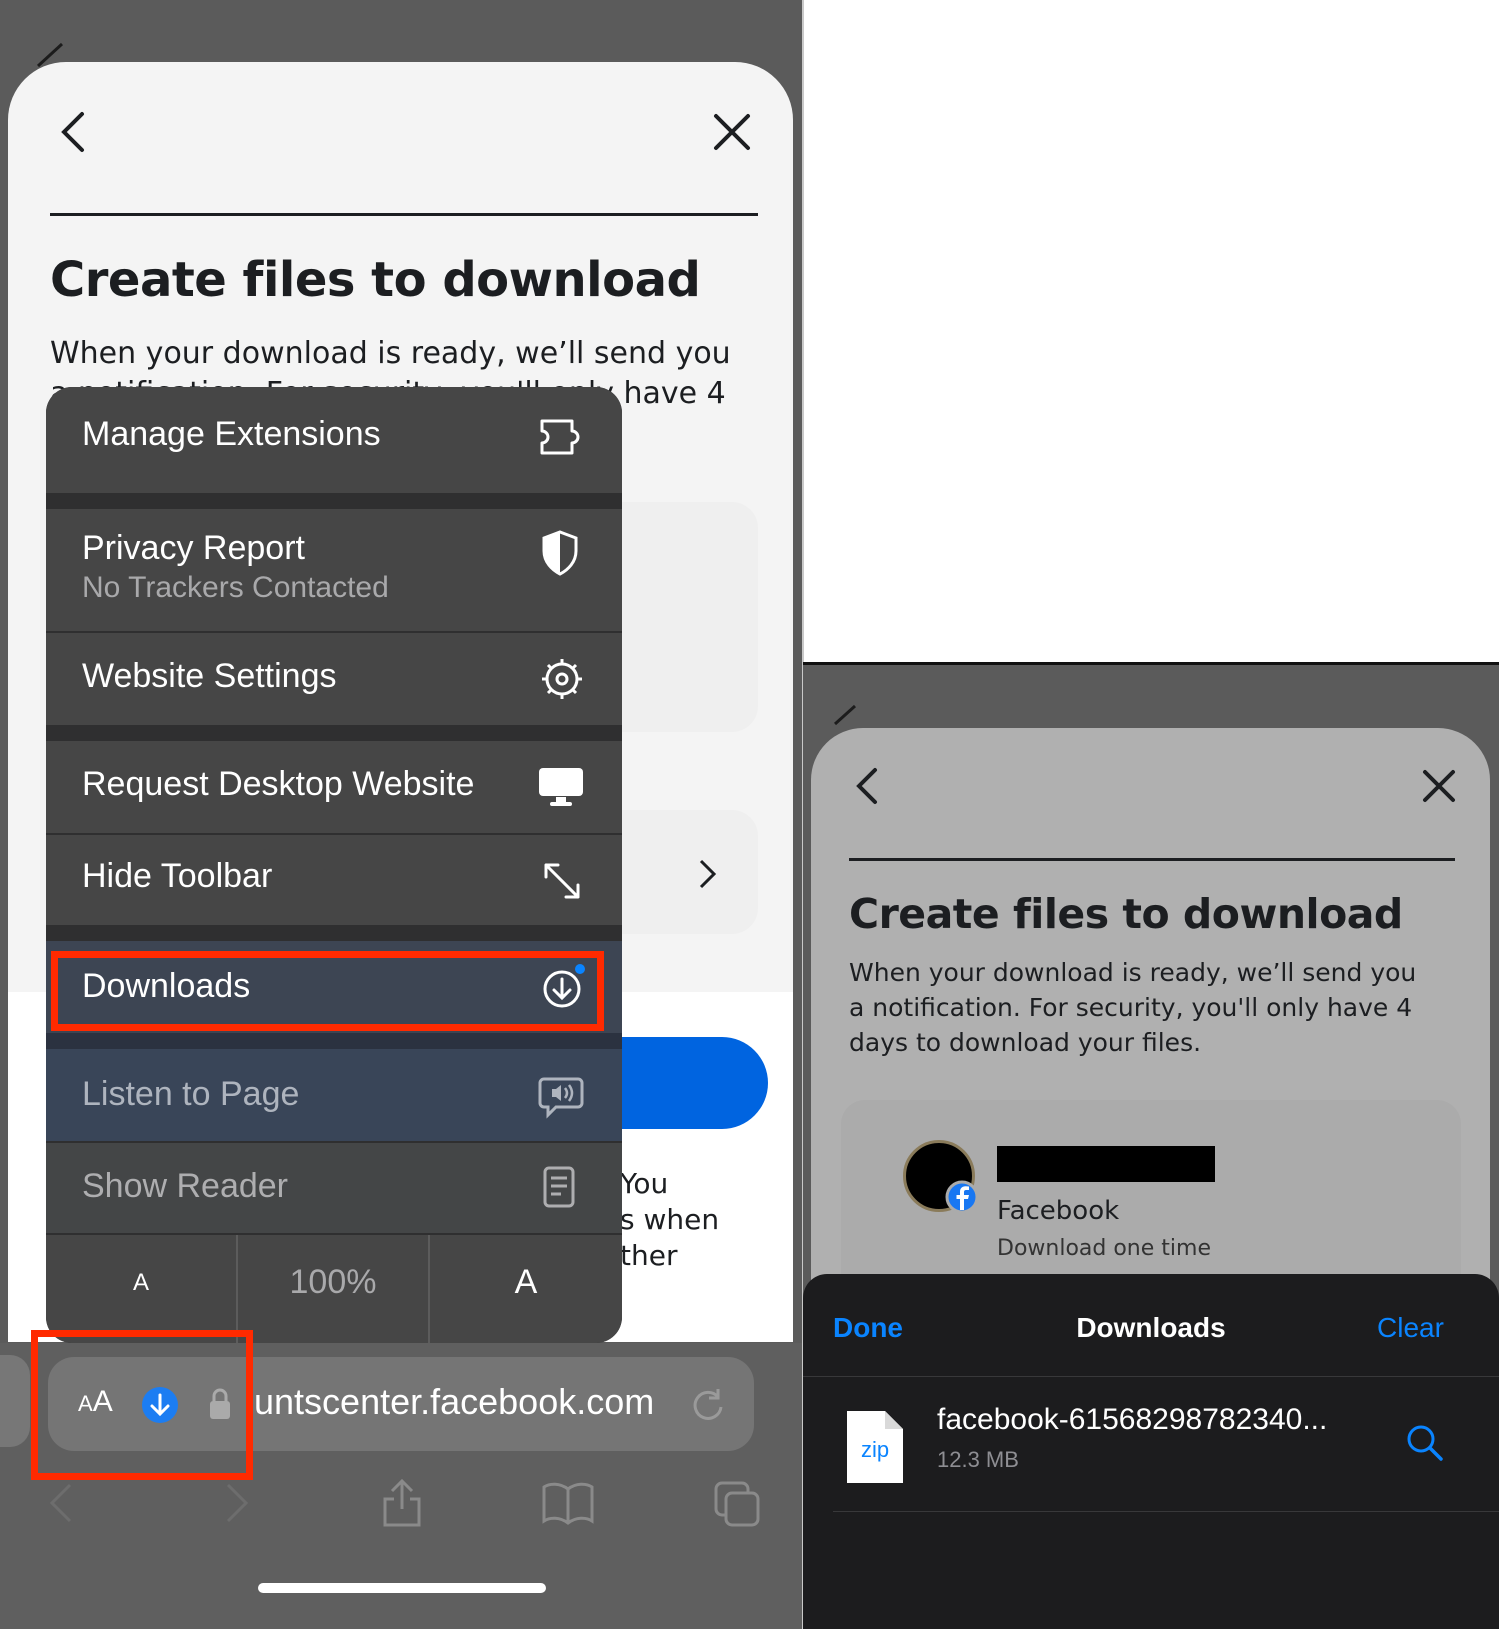 This screenshot has height=1629, width=1499. Describe the element at coordinates (334, 570) in the screenshot. I see `menu-item-privacy-report: Privacy Report No Trackers Contacted` at that location.